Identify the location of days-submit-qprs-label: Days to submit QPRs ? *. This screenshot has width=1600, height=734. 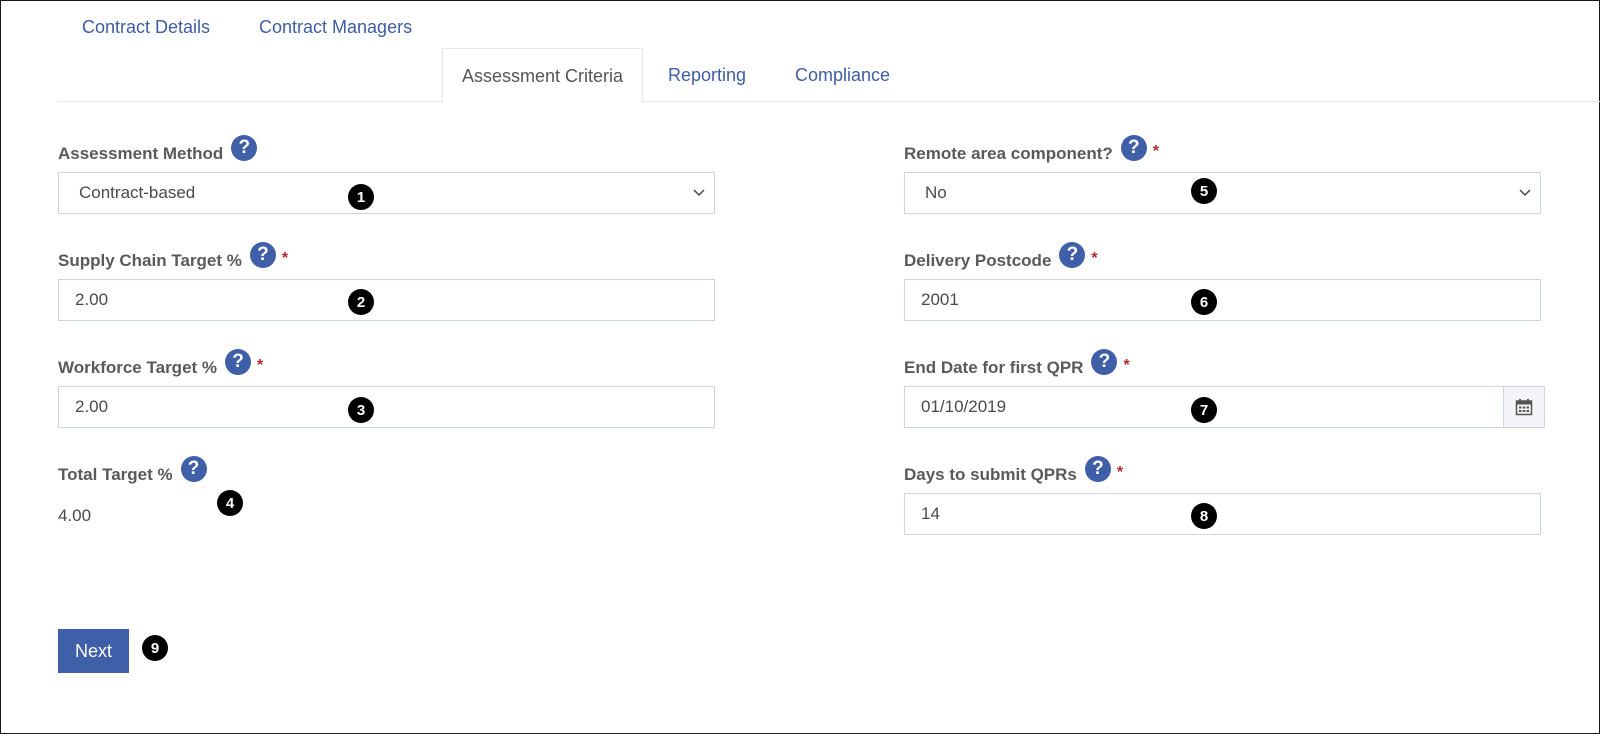
(1014, 472).